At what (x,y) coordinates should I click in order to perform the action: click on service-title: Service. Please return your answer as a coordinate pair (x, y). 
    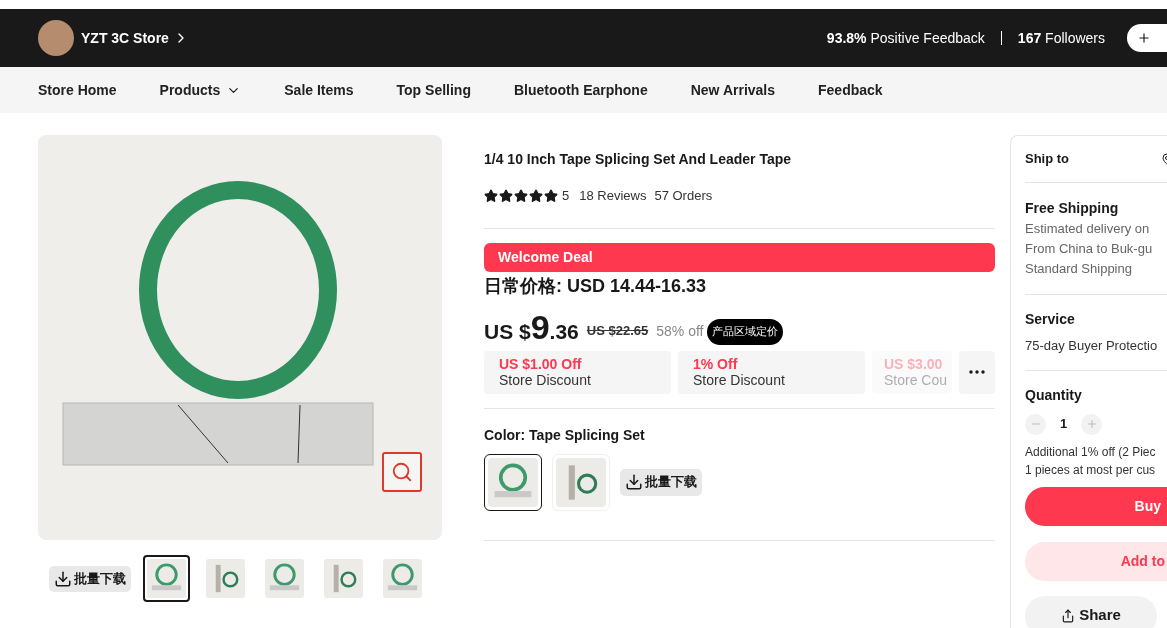
    Looking at the image, I should click on (1050, 319).